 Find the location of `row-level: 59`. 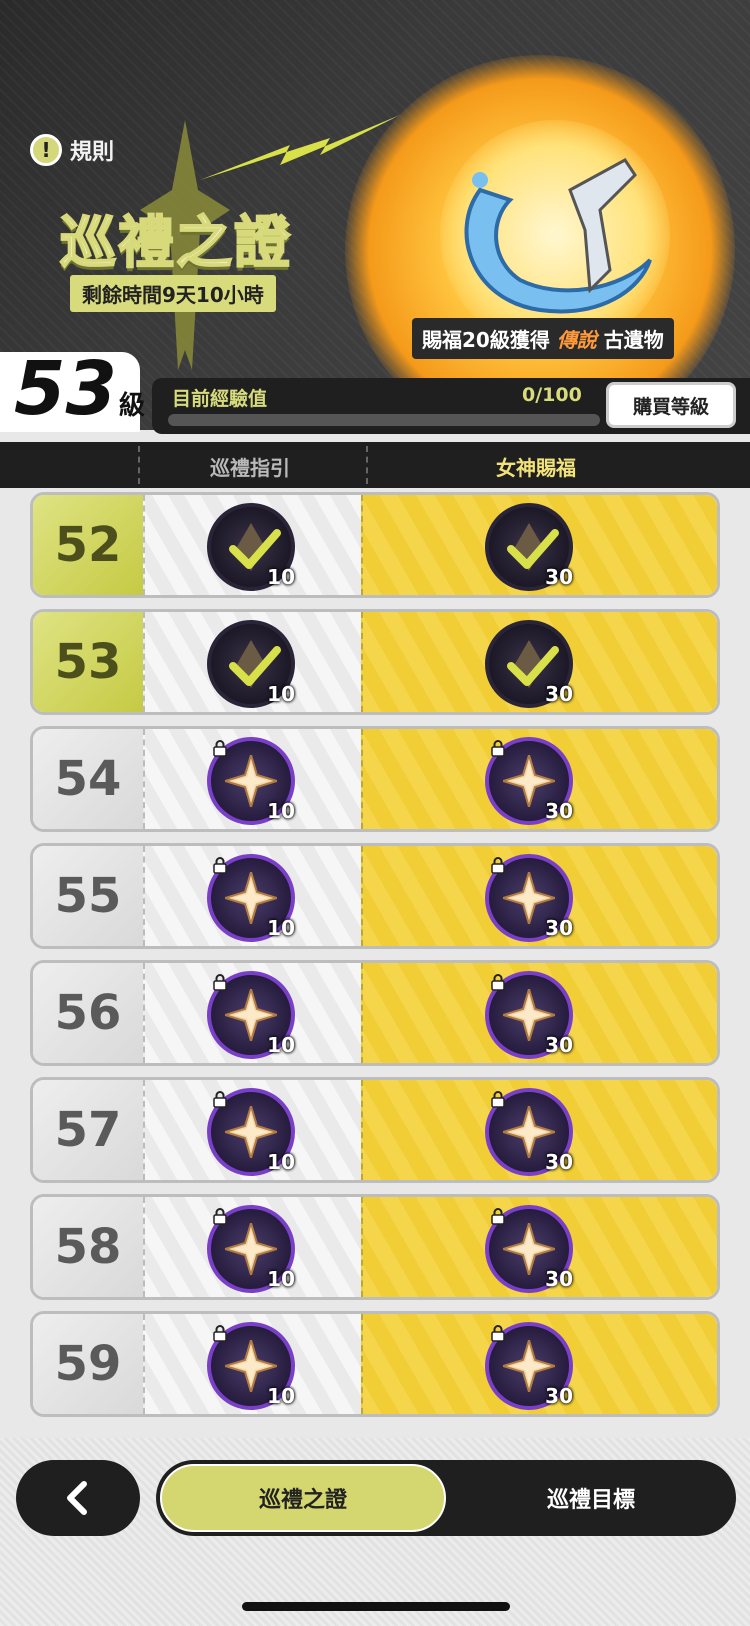

row-level: 59 is located at coordinates (88, 1364).